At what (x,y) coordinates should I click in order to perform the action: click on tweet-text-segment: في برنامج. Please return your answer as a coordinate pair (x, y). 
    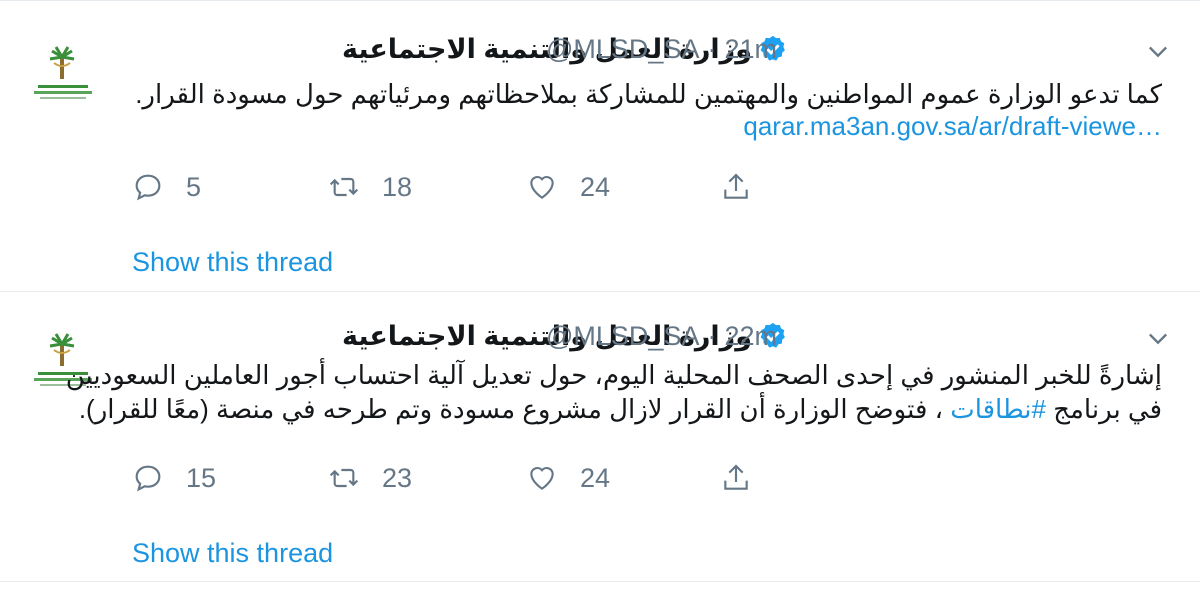
    Looking at the image, I should click on (1104, 409).